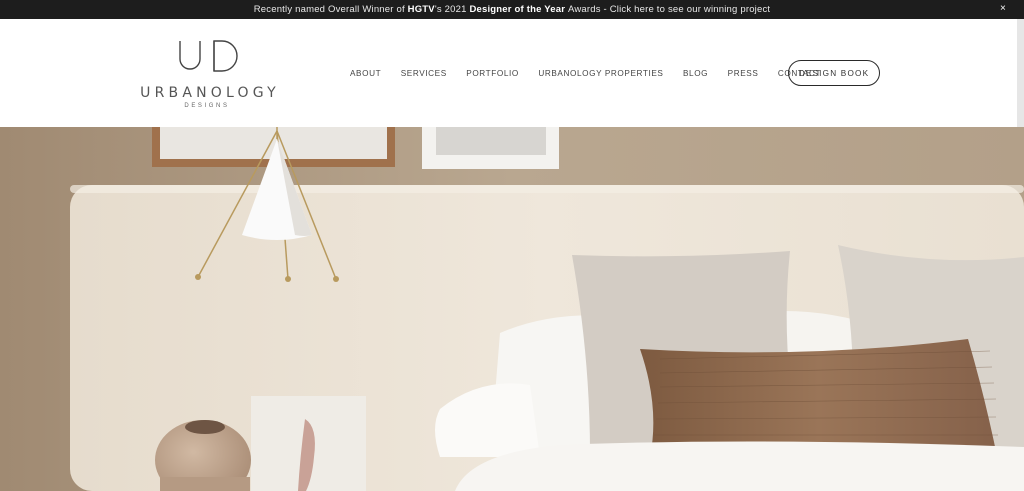 The width and height of the screenshot is (1024, 491). Describe the element at coordinates (421, 9) in the screenshot. I see `announcement-brand: HGTV` at that location.